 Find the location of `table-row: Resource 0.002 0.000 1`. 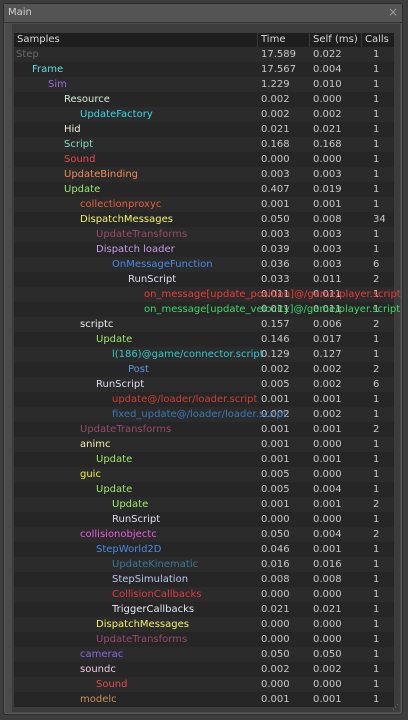

table-row: Resource 0.002 0.000 1 is located at coordinates (204, 99).